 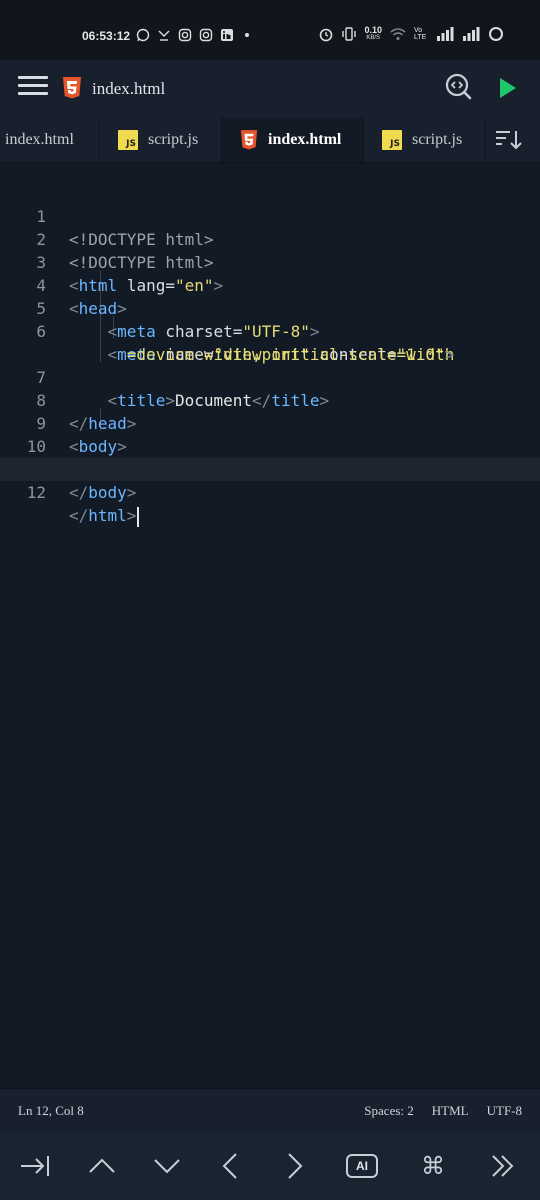 What do you see at coordinates (36, 492) in the screenshot?
I see `line-number: 12` at bounding box center [36, 492].